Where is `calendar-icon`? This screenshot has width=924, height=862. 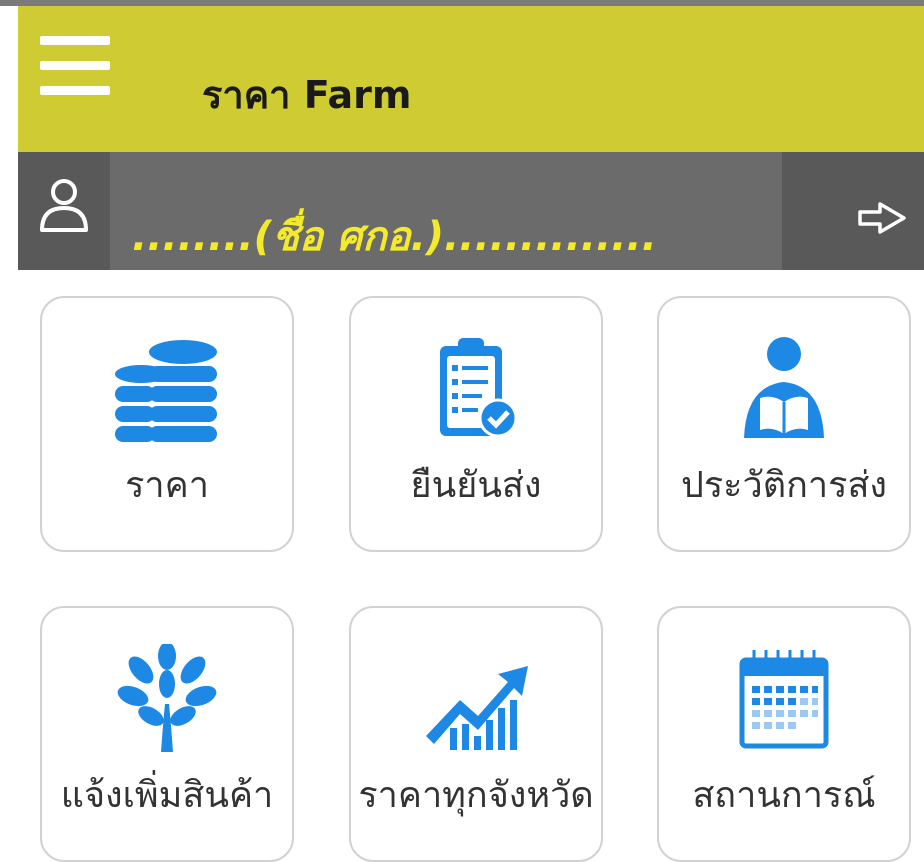 calendar-icon is located at coordinates (784, 699).